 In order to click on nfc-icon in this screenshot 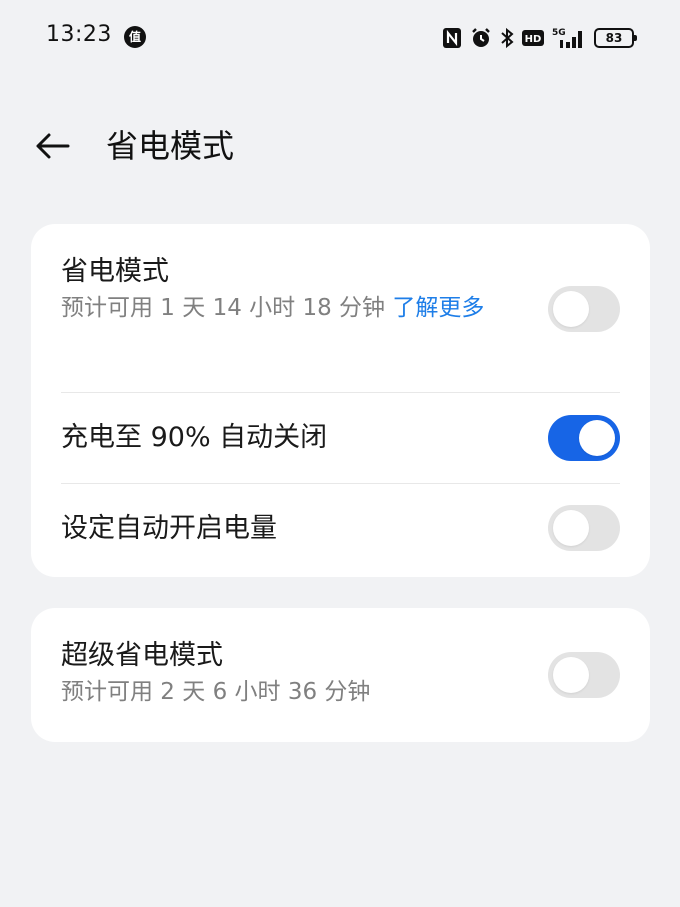, I will do `click(452, 38)`.